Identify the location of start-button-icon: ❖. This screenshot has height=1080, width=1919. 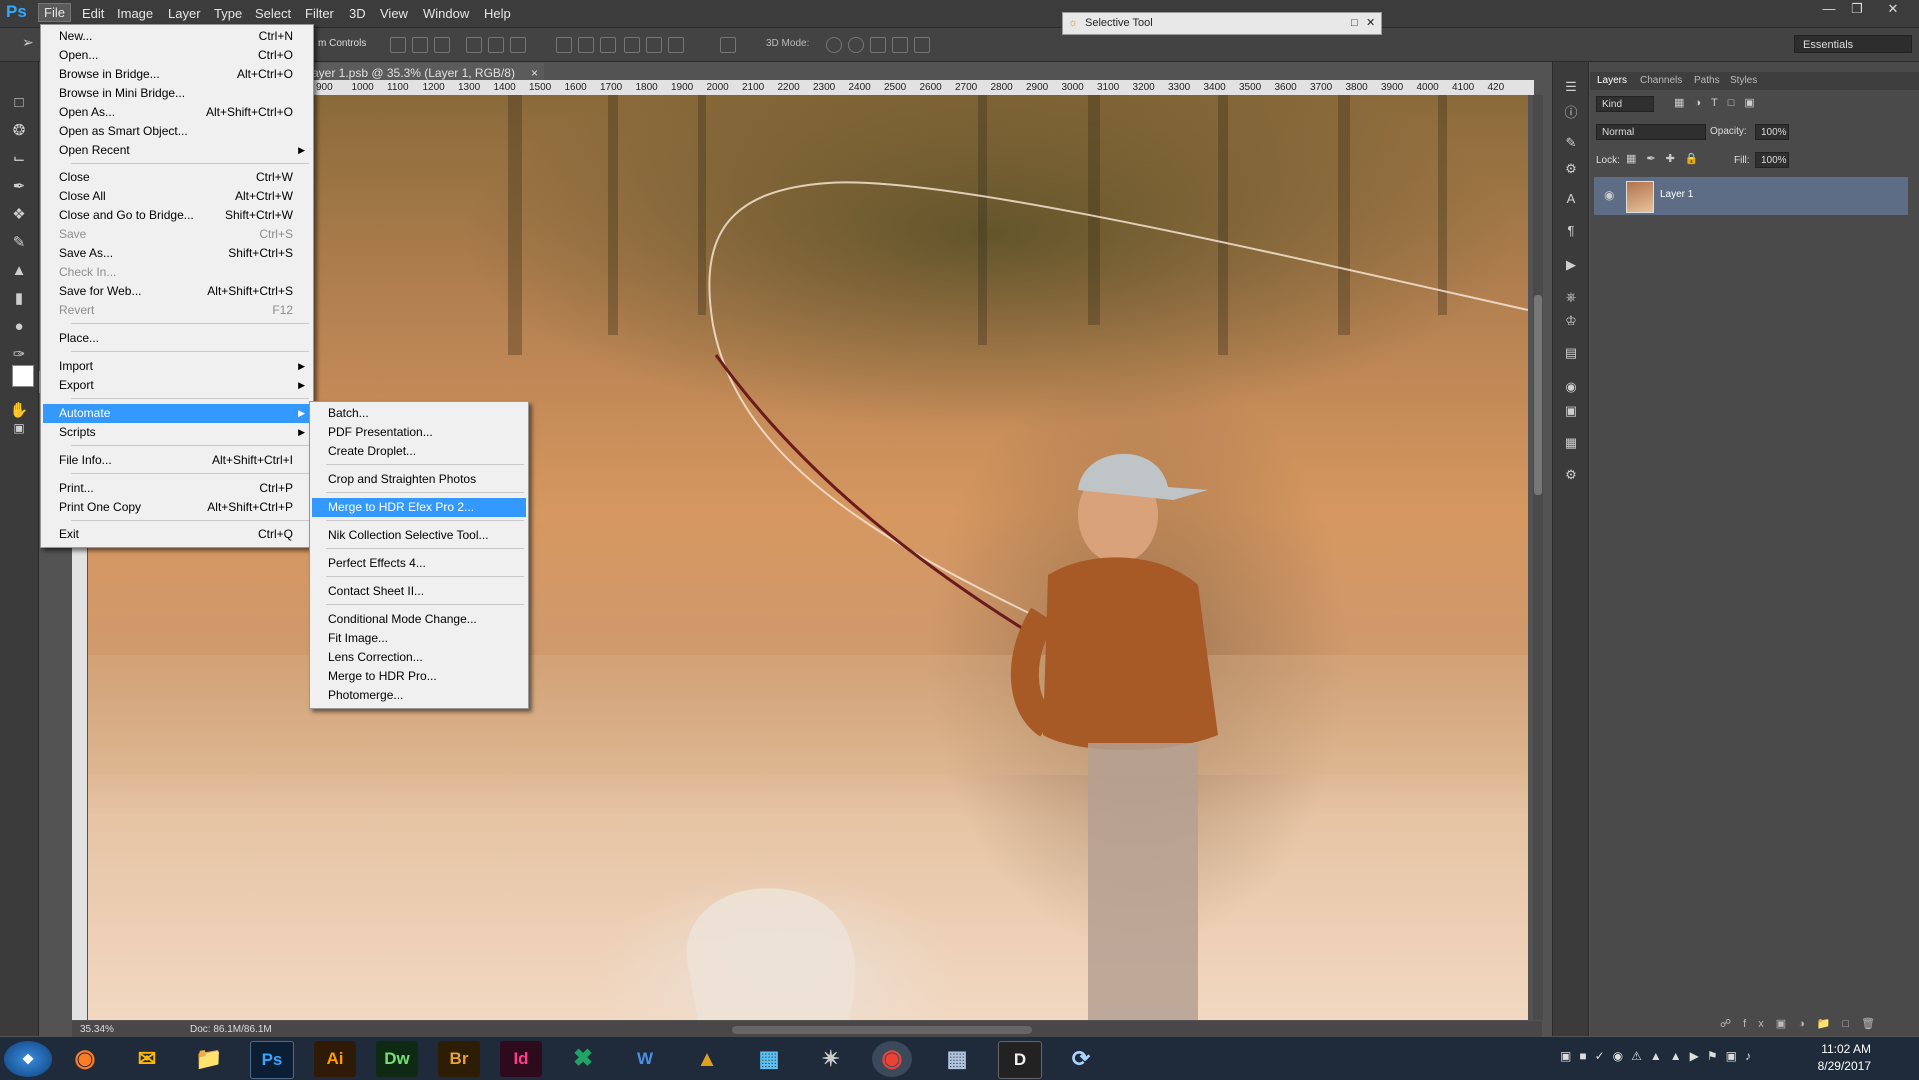
(28, 1059).